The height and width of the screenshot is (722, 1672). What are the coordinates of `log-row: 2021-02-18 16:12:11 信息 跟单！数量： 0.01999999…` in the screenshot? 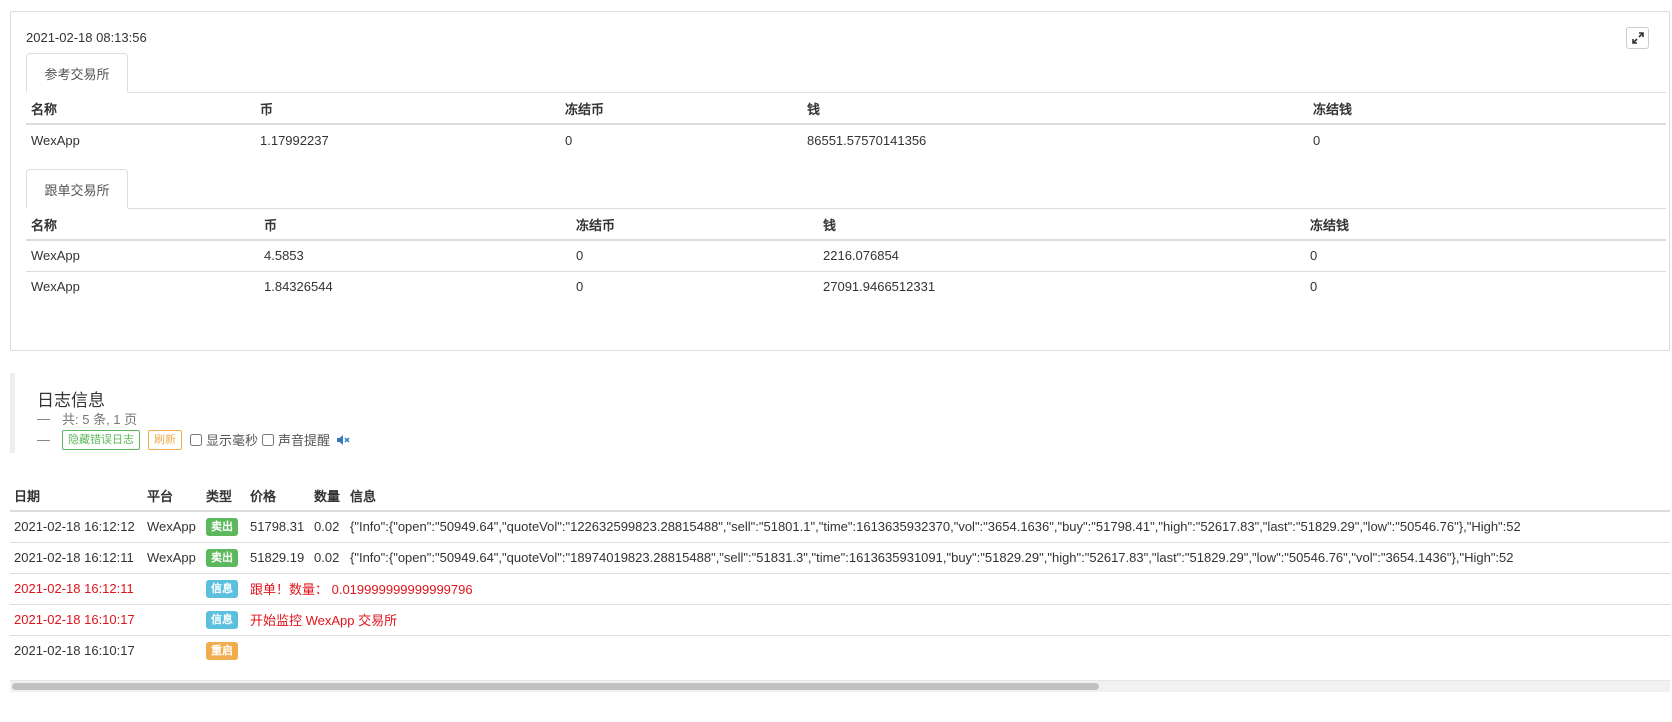 It's located at (840, 588).